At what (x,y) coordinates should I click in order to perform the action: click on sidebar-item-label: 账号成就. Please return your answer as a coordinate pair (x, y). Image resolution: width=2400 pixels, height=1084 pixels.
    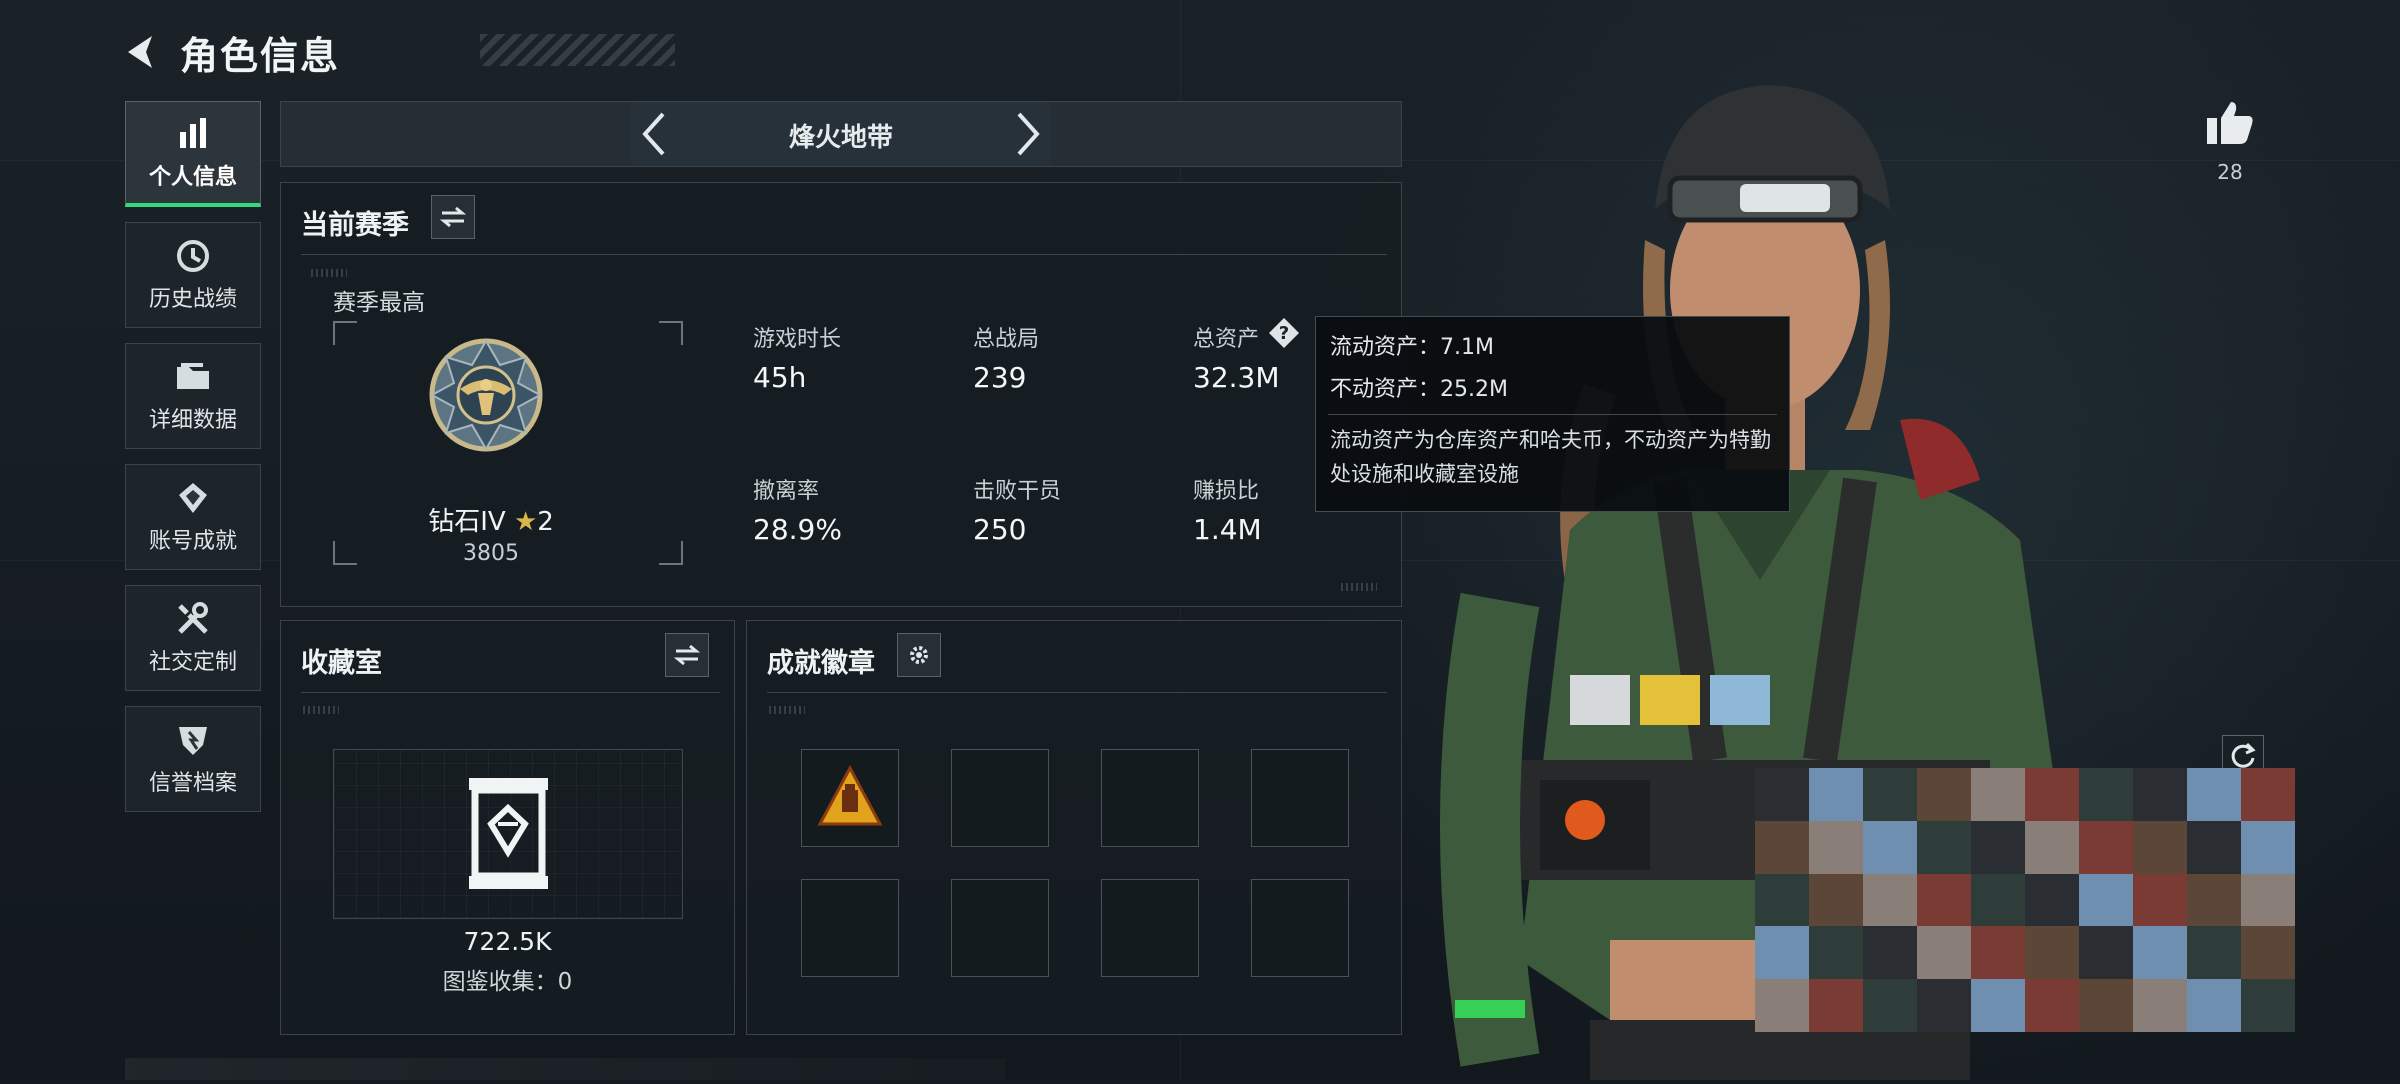
    Looking at the image, I should click on (192, 541).